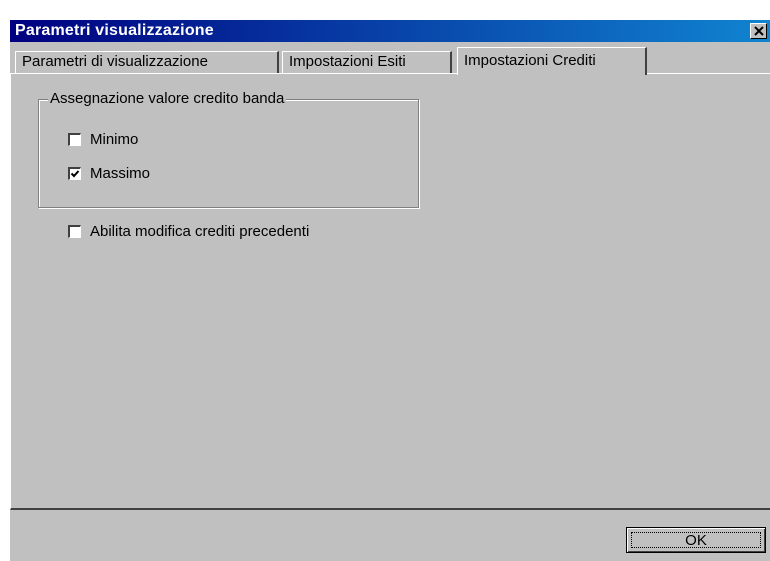 This screenshot has width=770, height=561. I want to click on close-icon, so click(759, 31).